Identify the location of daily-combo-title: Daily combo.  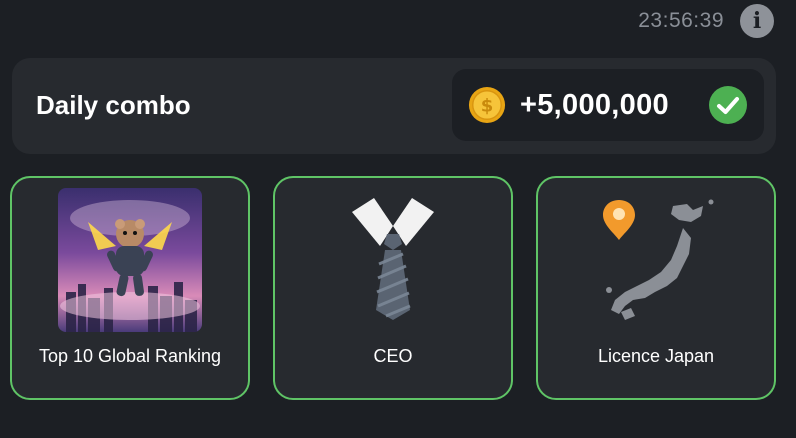
(113, 105).